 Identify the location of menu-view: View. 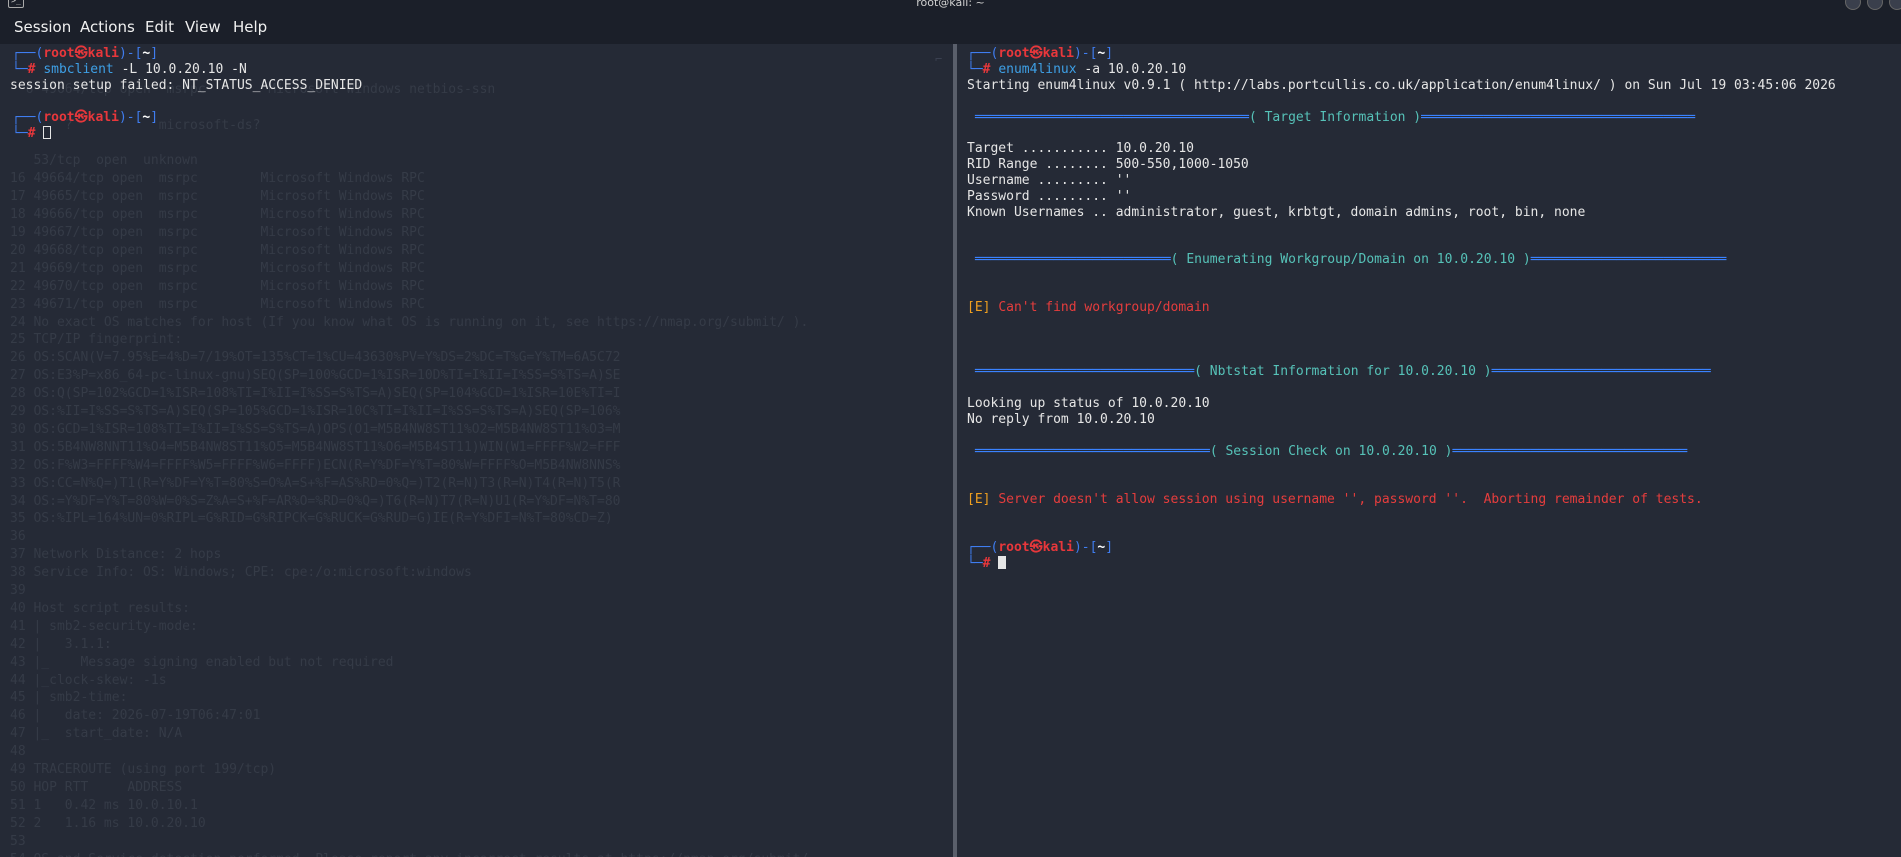
(203, 27).